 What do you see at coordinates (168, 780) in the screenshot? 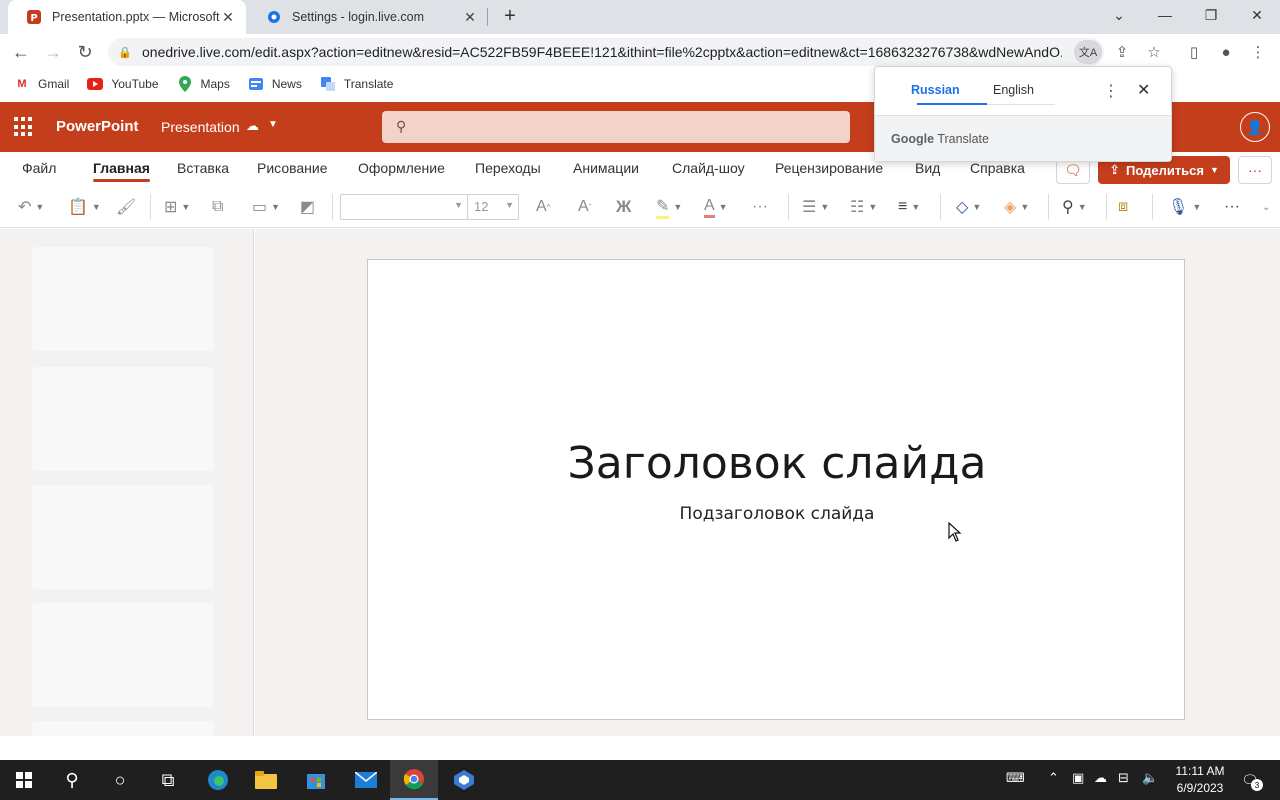
I see `task-view-icon: ⧉` at bounding box center [168, 780].